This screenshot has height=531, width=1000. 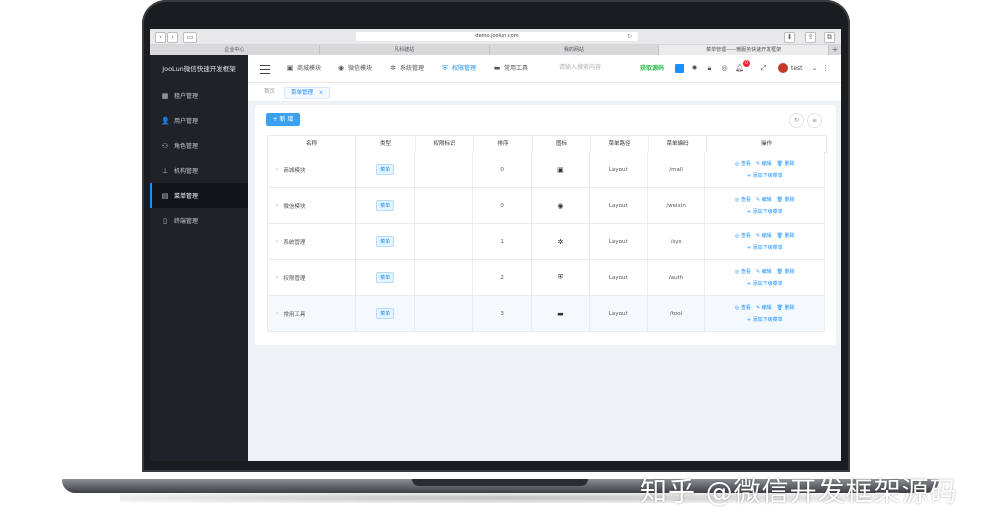 I want to click on sidebar-toggle-icon: ▭, so click(x=190, y=37).